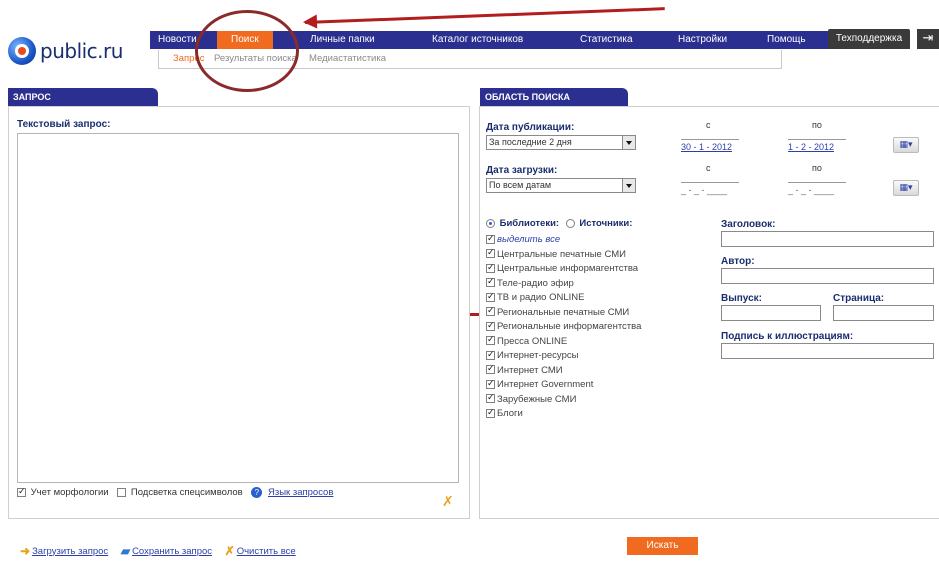 The width and height of the screenshot is (939, 562). I want to click on clear-icon: ✗, so click(229, 551).